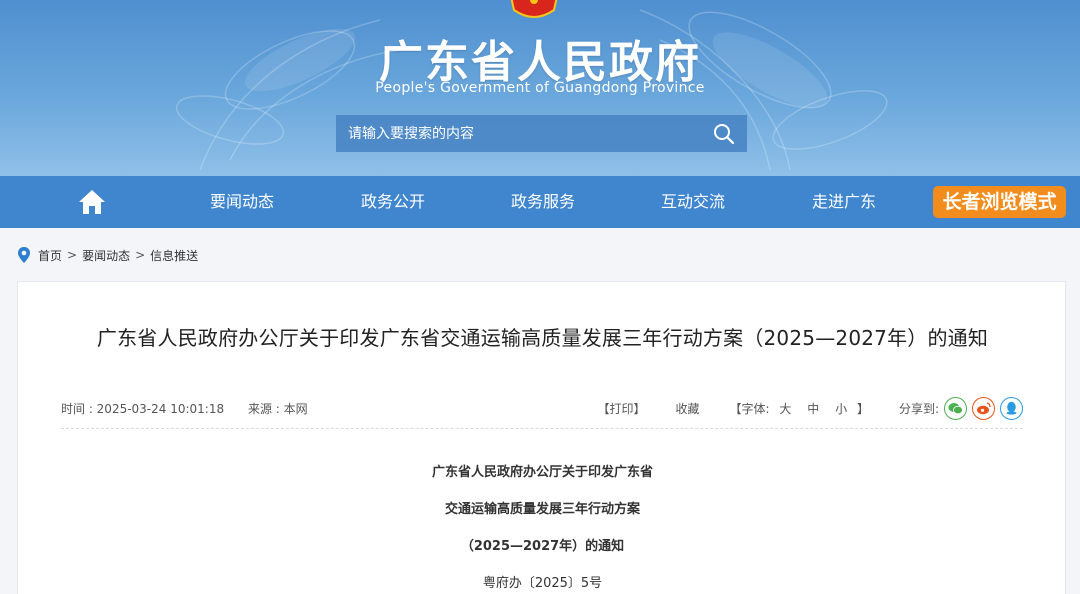 The width and height of the screenshot is (1080, 594). What do you see at coordinates (918, 408) in the screenshot?
I see `share-label: 分享到:` at bounding box center [918, 408].